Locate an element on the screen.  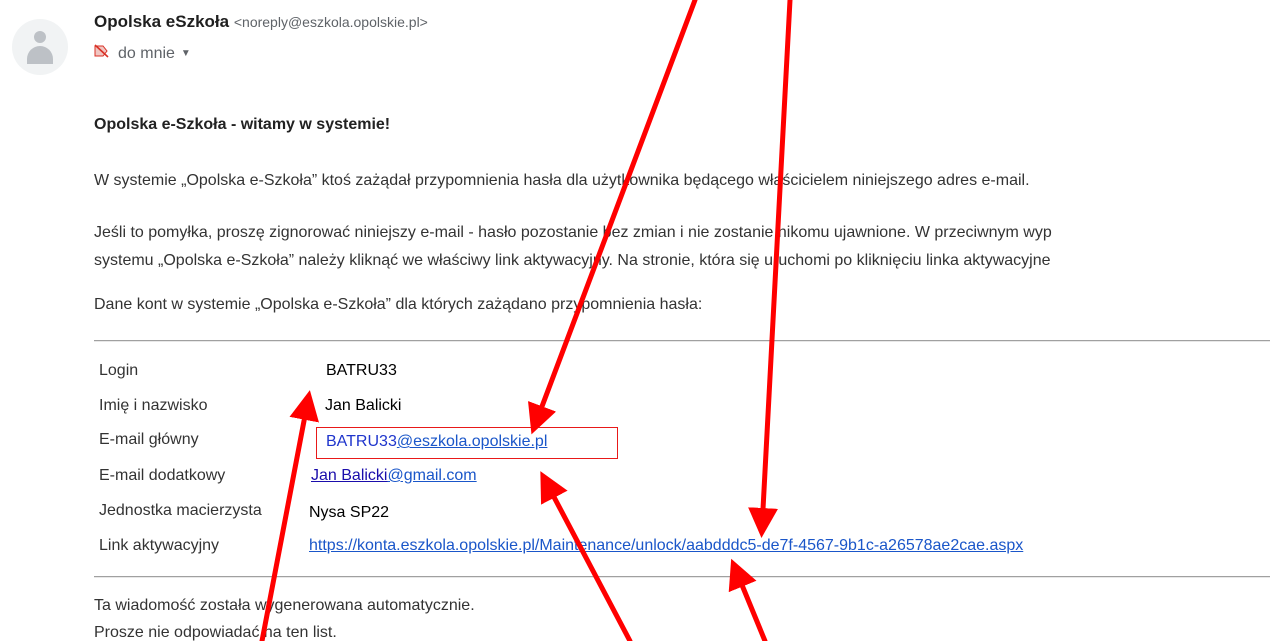
message-heading: Opolska e-Szkoła - witamy w systemie! is located at coordinates (242, 124).